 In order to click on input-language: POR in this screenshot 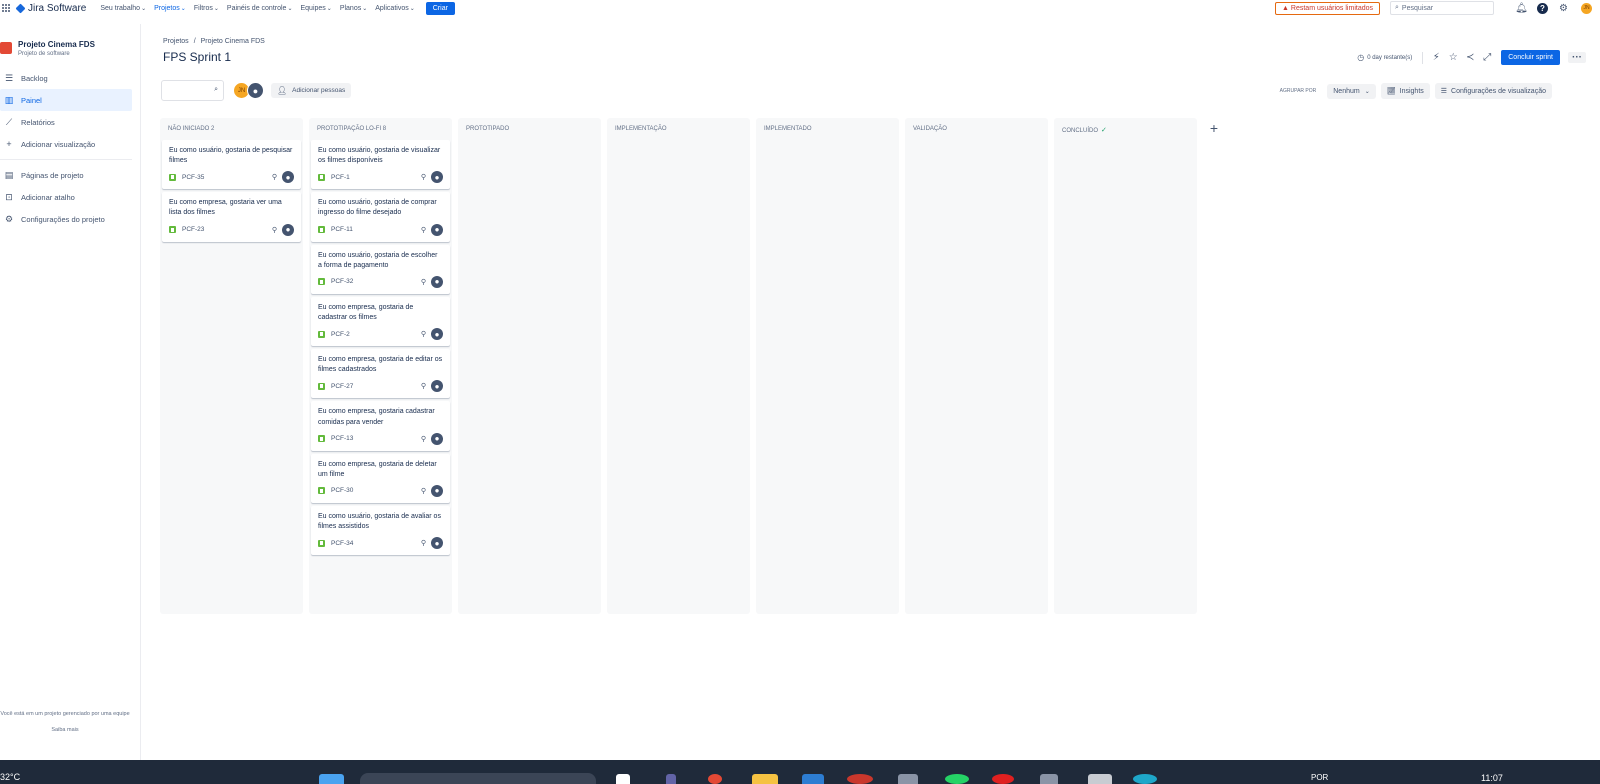, I will do `click(1319, 777)`.